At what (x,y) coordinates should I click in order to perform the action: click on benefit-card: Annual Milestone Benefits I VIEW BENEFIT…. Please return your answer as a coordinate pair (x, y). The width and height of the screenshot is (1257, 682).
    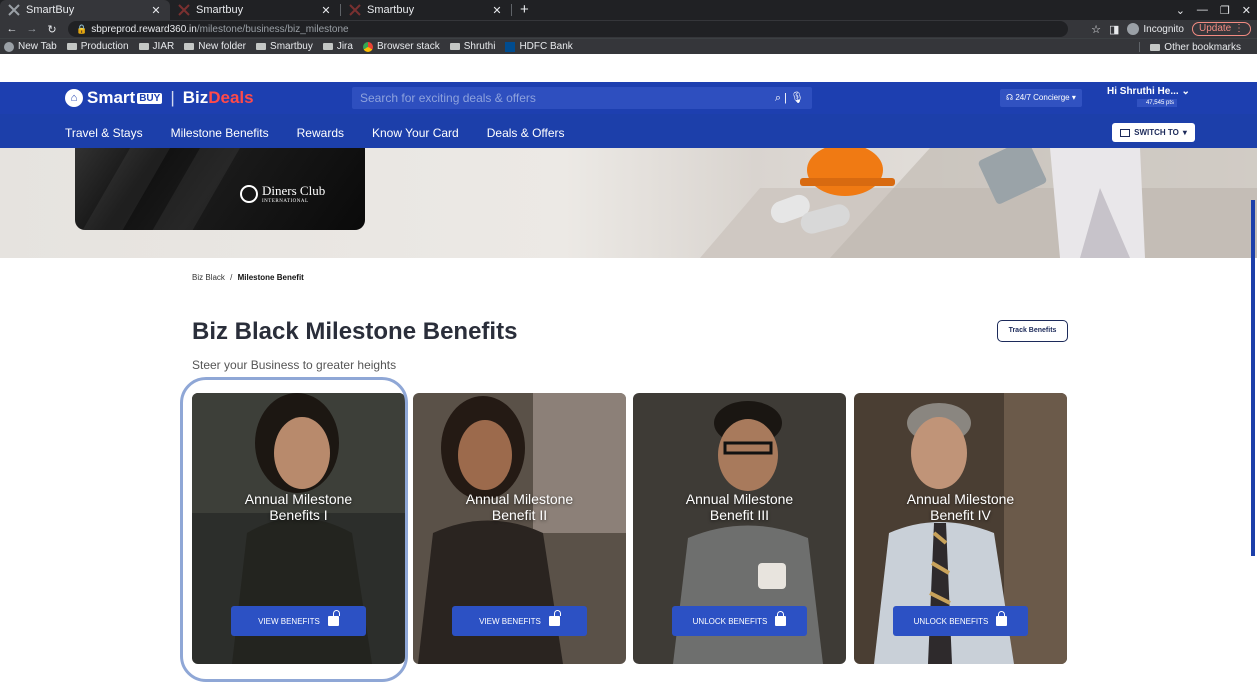
    Looking at the image, I should click on (298, 528).